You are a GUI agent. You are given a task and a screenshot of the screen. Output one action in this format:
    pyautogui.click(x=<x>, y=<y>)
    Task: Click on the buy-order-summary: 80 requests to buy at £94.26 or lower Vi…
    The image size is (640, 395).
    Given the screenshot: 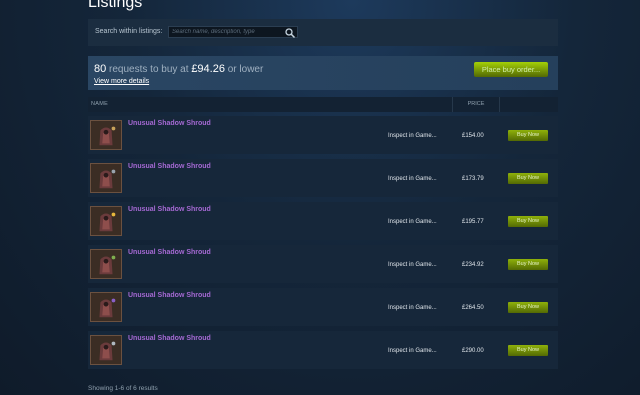 What is the action you would take?
    pyautogui.click(x=323, y=73)
    